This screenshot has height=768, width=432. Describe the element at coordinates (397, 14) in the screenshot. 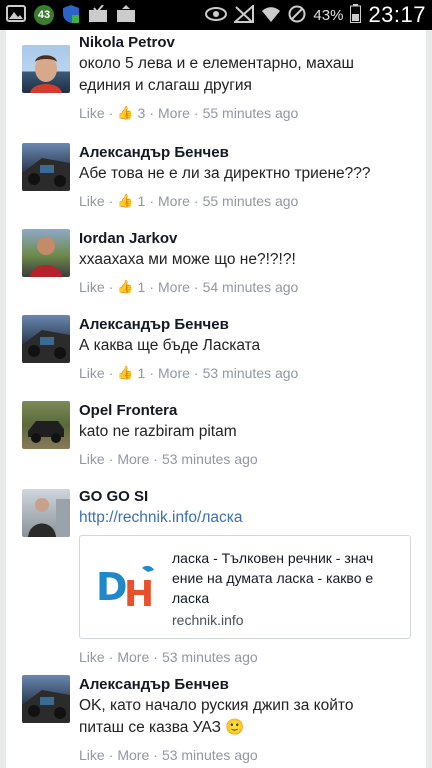

I see `clock: 23:17` at that location.